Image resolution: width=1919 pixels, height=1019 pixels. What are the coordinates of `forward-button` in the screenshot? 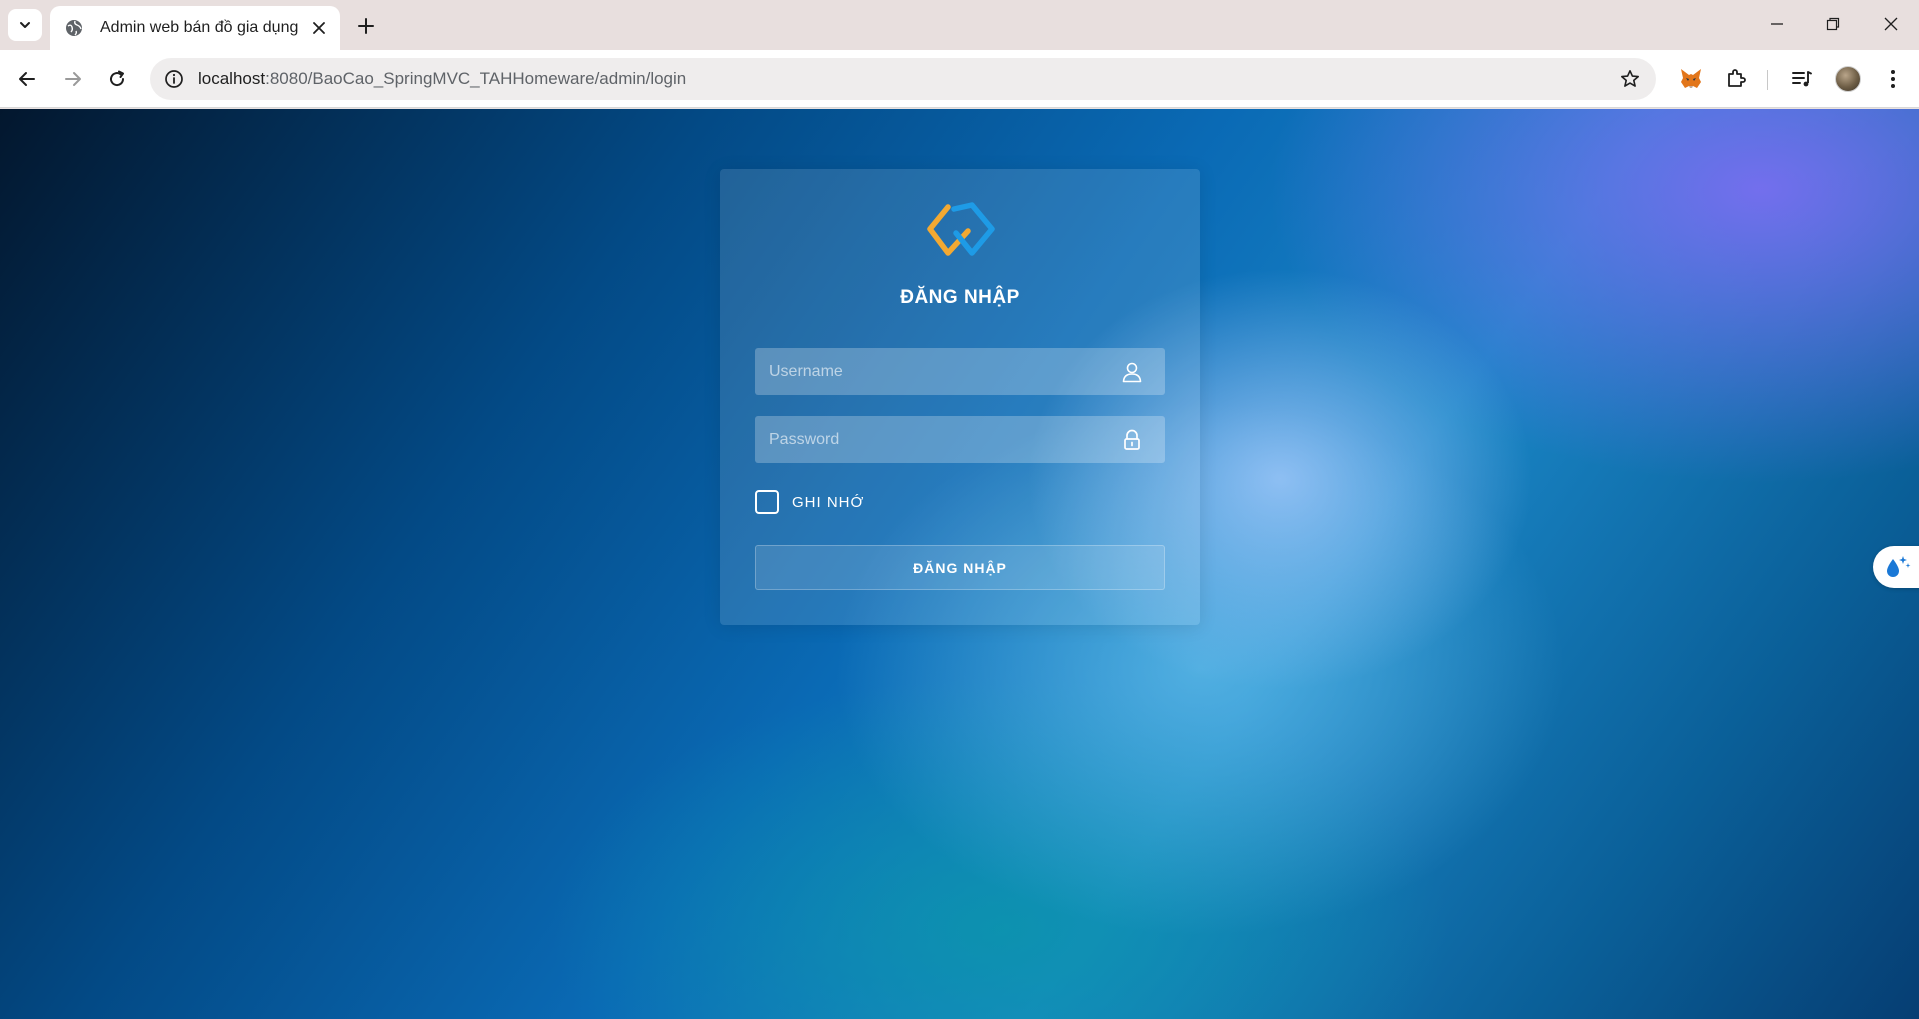 It's located at (73, 79).